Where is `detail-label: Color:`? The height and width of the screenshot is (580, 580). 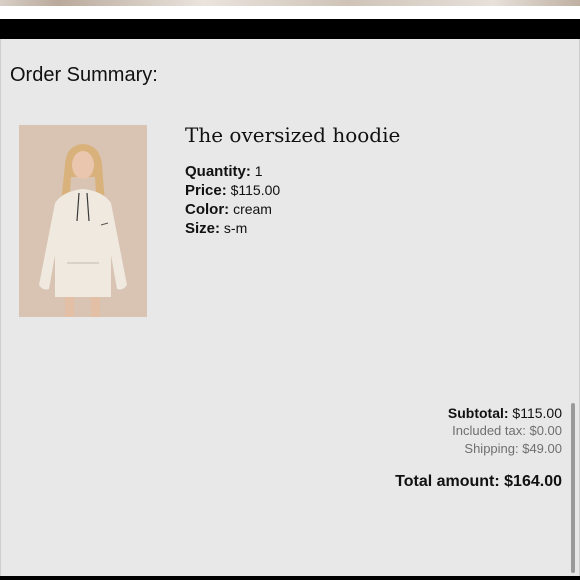 detail-label: Color: is located at coordinates (207, 209).